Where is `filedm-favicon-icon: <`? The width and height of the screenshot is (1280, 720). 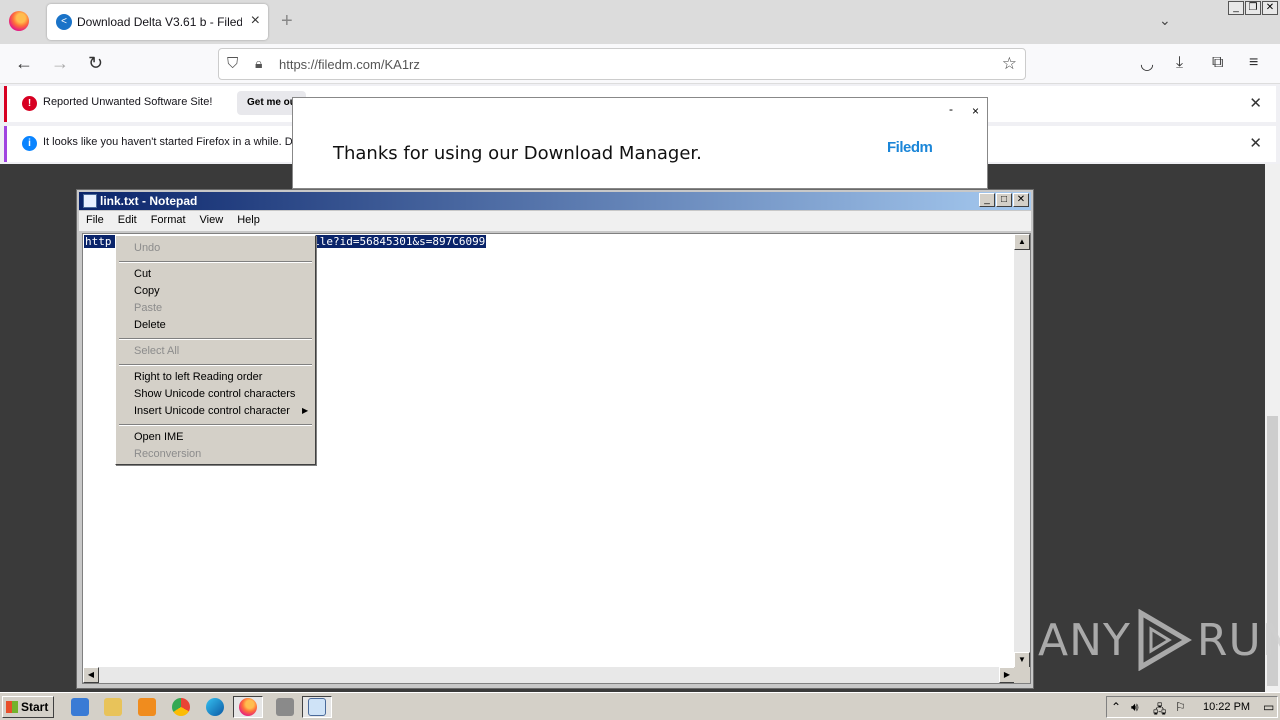
filedm-favicon-icon: < is located at coordinates (64, 22).